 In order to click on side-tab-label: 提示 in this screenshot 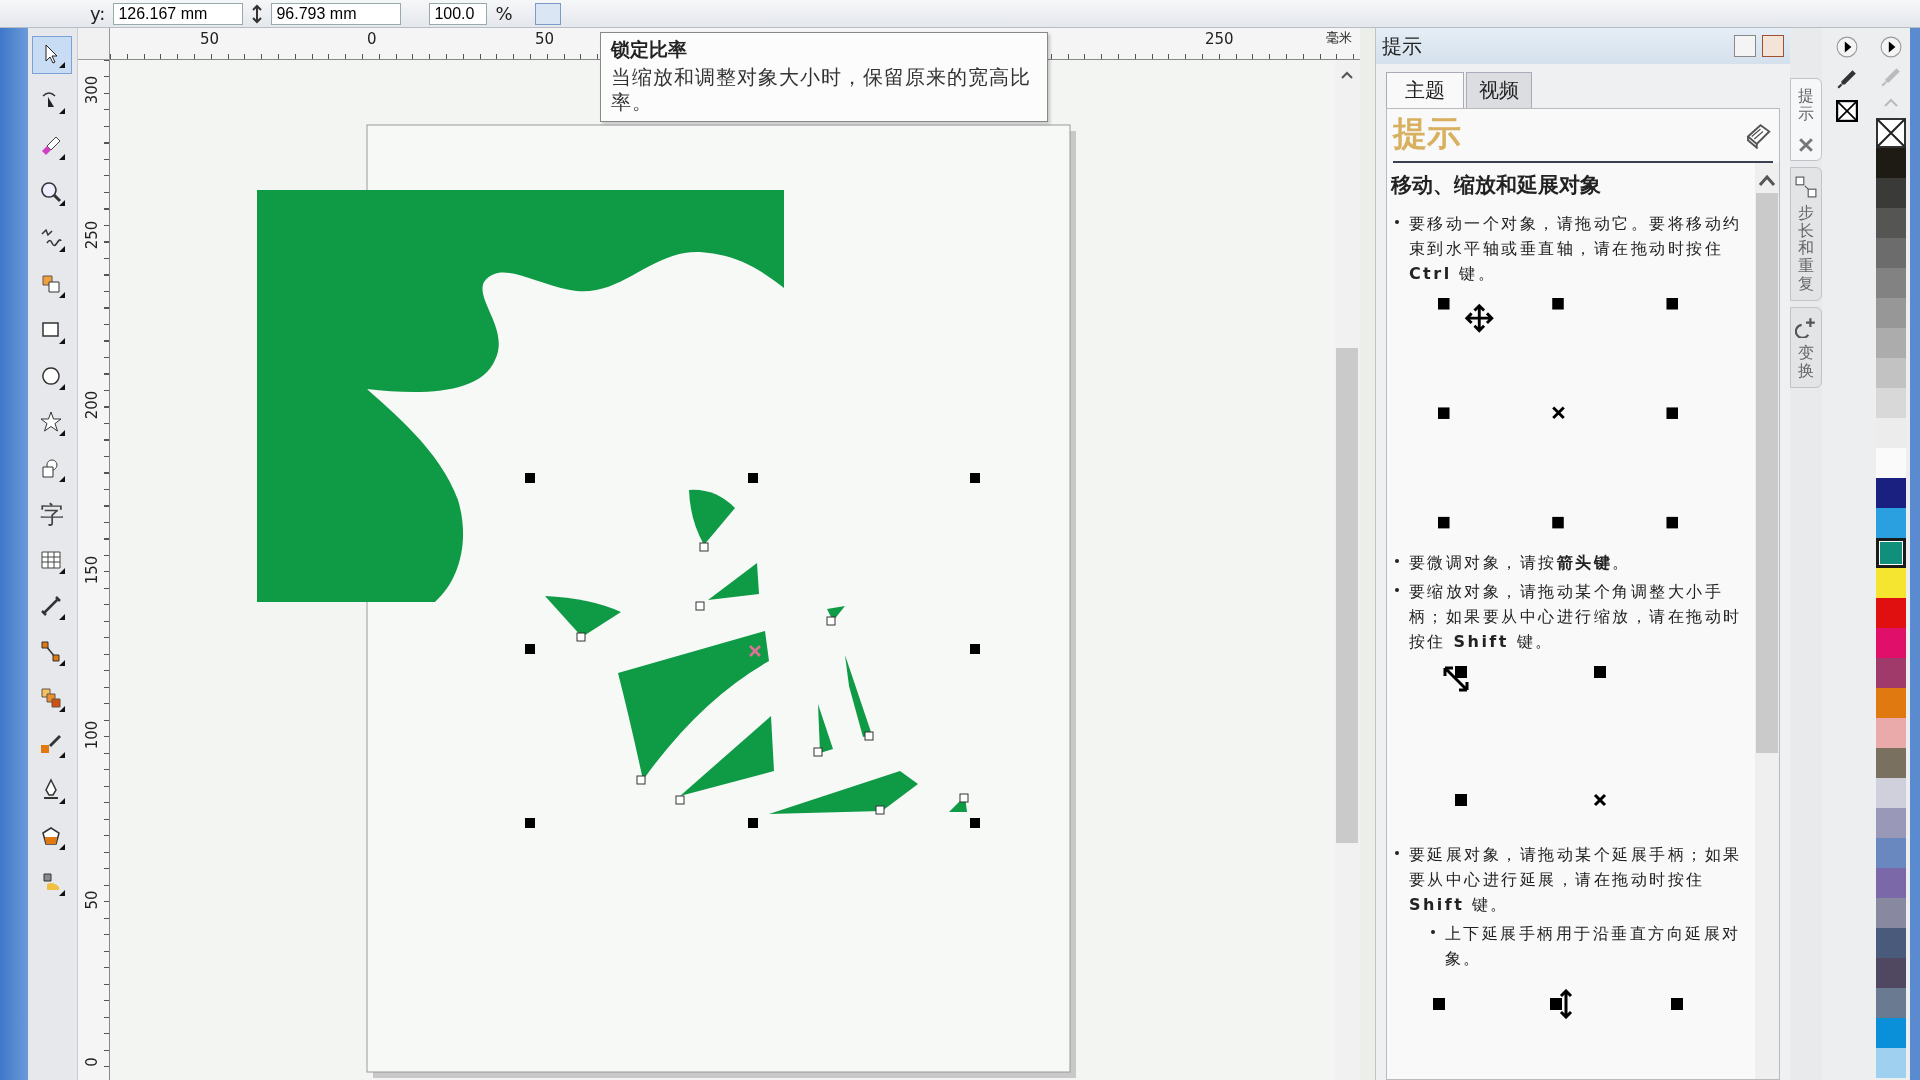, I will do `click(1806, 105)`.